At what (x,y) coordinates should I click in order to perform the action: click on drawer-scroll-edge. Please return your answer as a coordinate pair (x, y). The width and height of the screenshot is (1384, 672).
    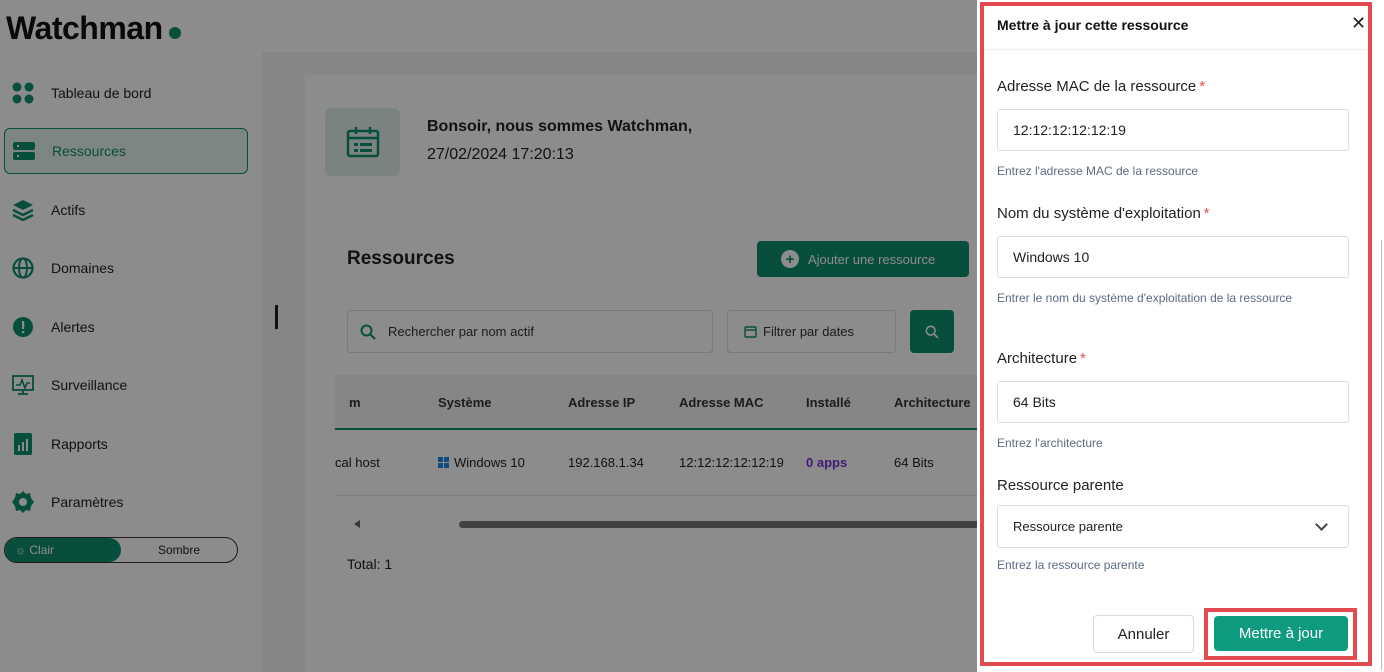
    Looking at the image, I should click on (1381, 455).